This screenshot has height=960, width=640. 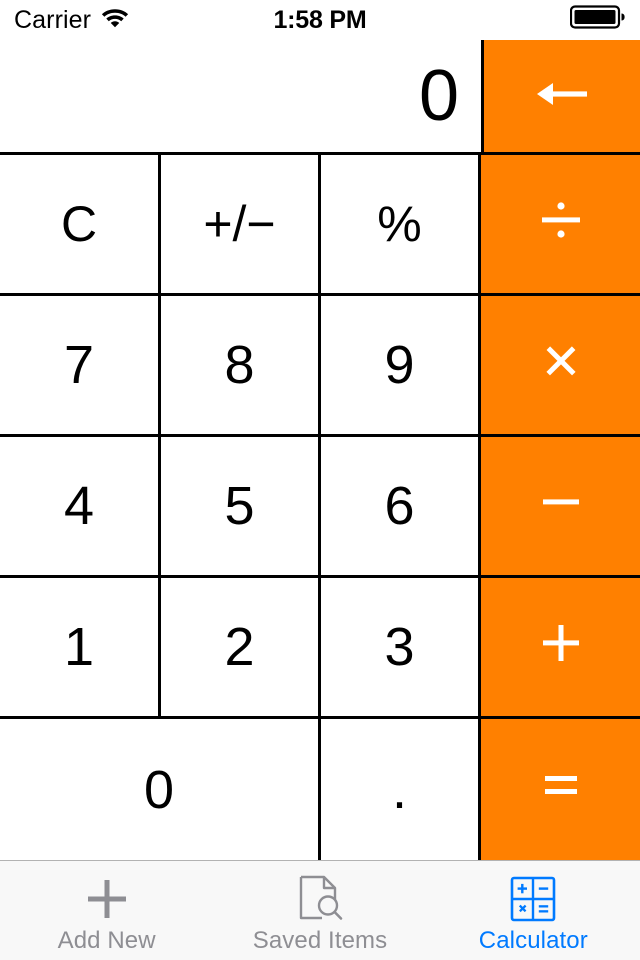 What do you see at coordinates (115, 20) in the screenshot?
I see `wifi-icon` at bounding box center [115, 20].